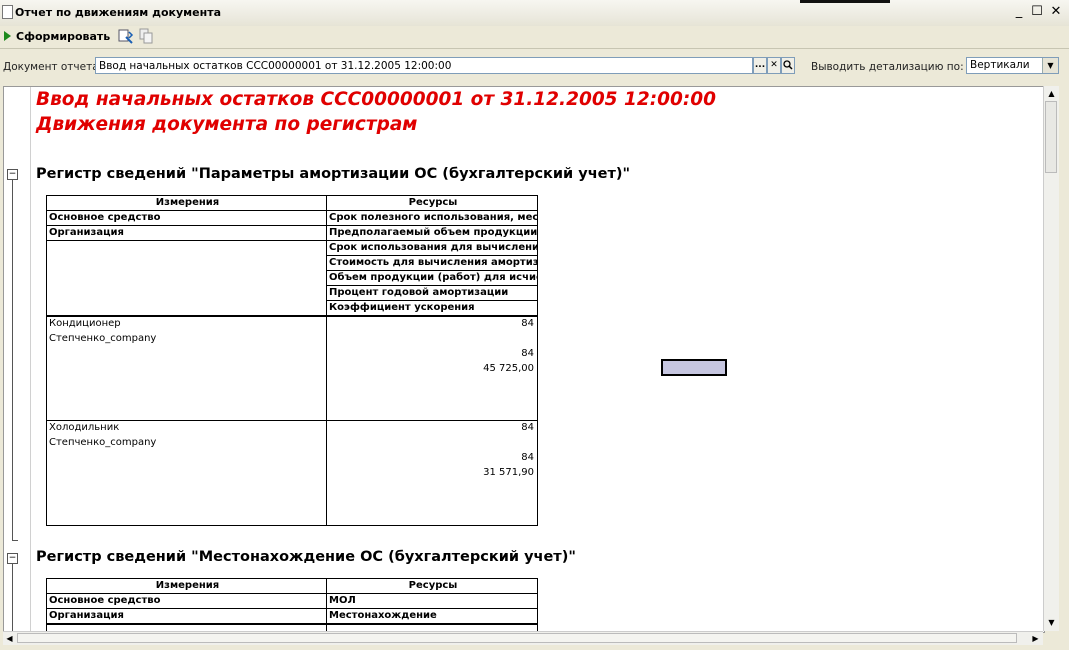 Image resolution: width=1069 pixels, height=650 pixels. Describe the element at coordinates (1051, 622) in the screenshot. I see `scroll-down-icon: ▼` at that location.